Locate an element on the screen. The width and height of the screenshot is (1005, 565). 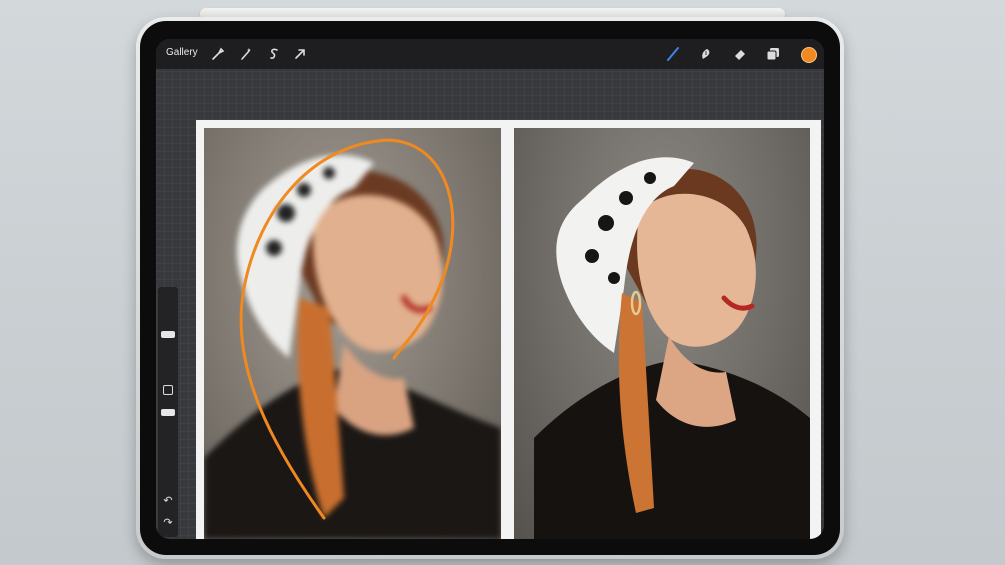
magic-wand-icon is located at coordinates (246, 54).